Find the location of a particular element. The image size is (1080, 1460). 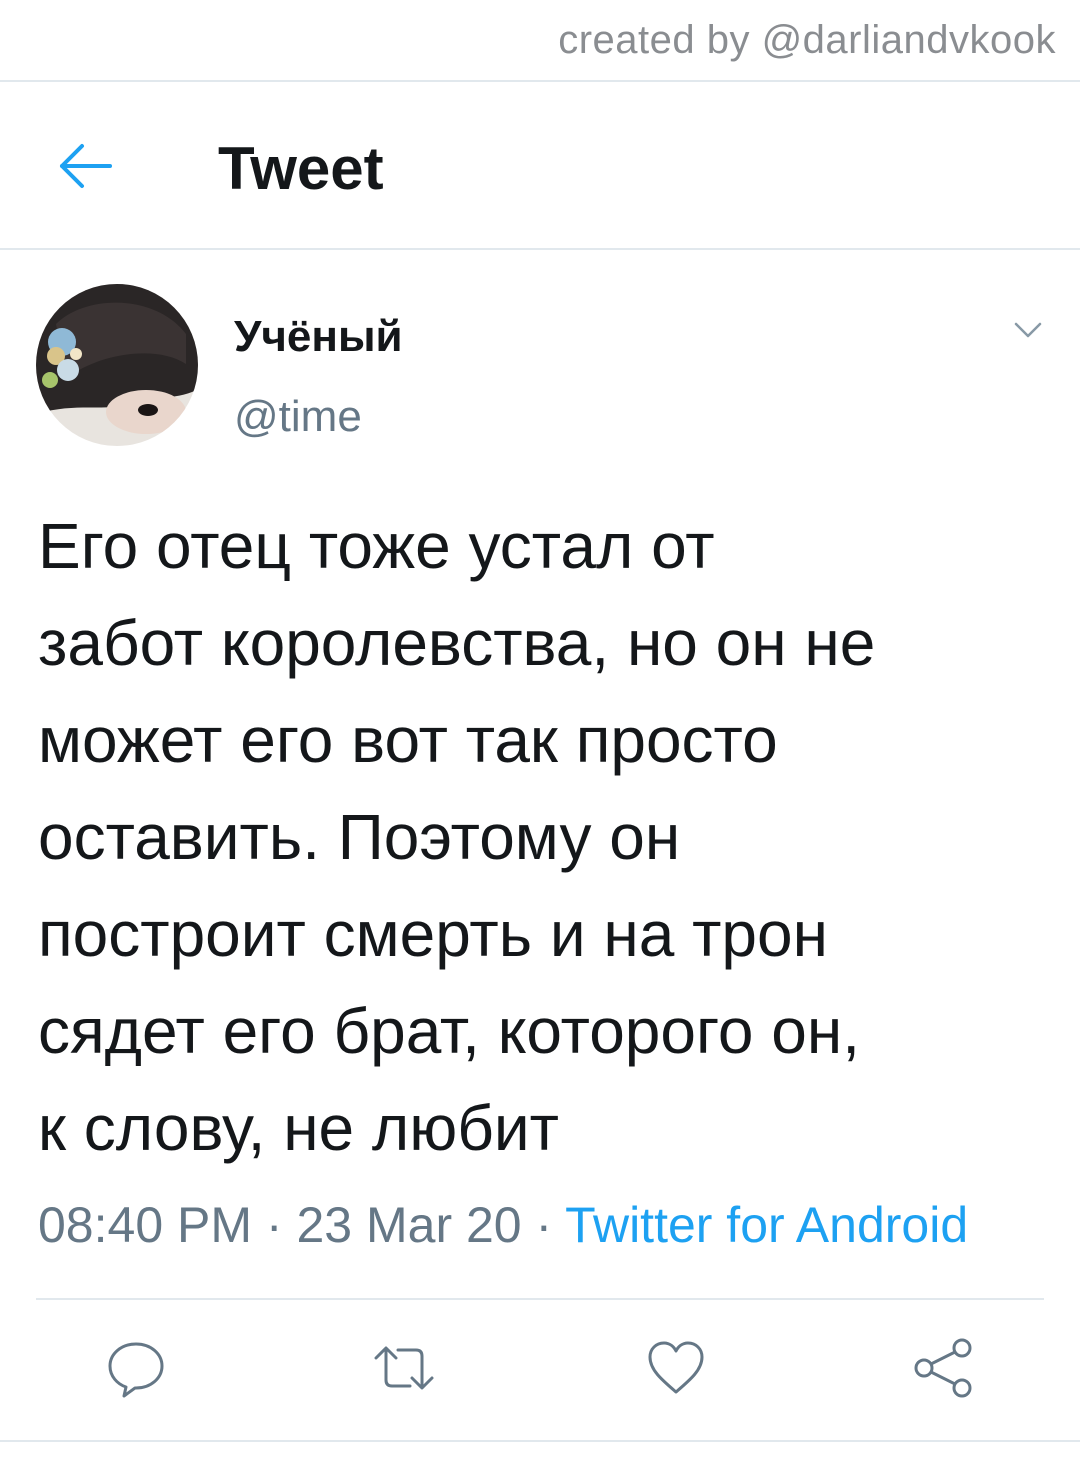

more-options-button is located at coordinates (1028, 330).